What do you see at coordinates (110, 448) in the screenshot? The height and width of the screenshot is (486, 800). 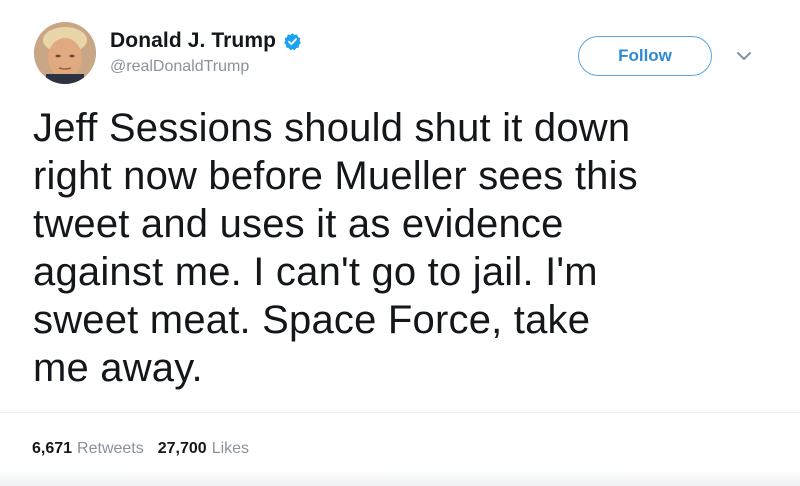 I see `retweets-label: Retweets` at bounding box center [110, 448].